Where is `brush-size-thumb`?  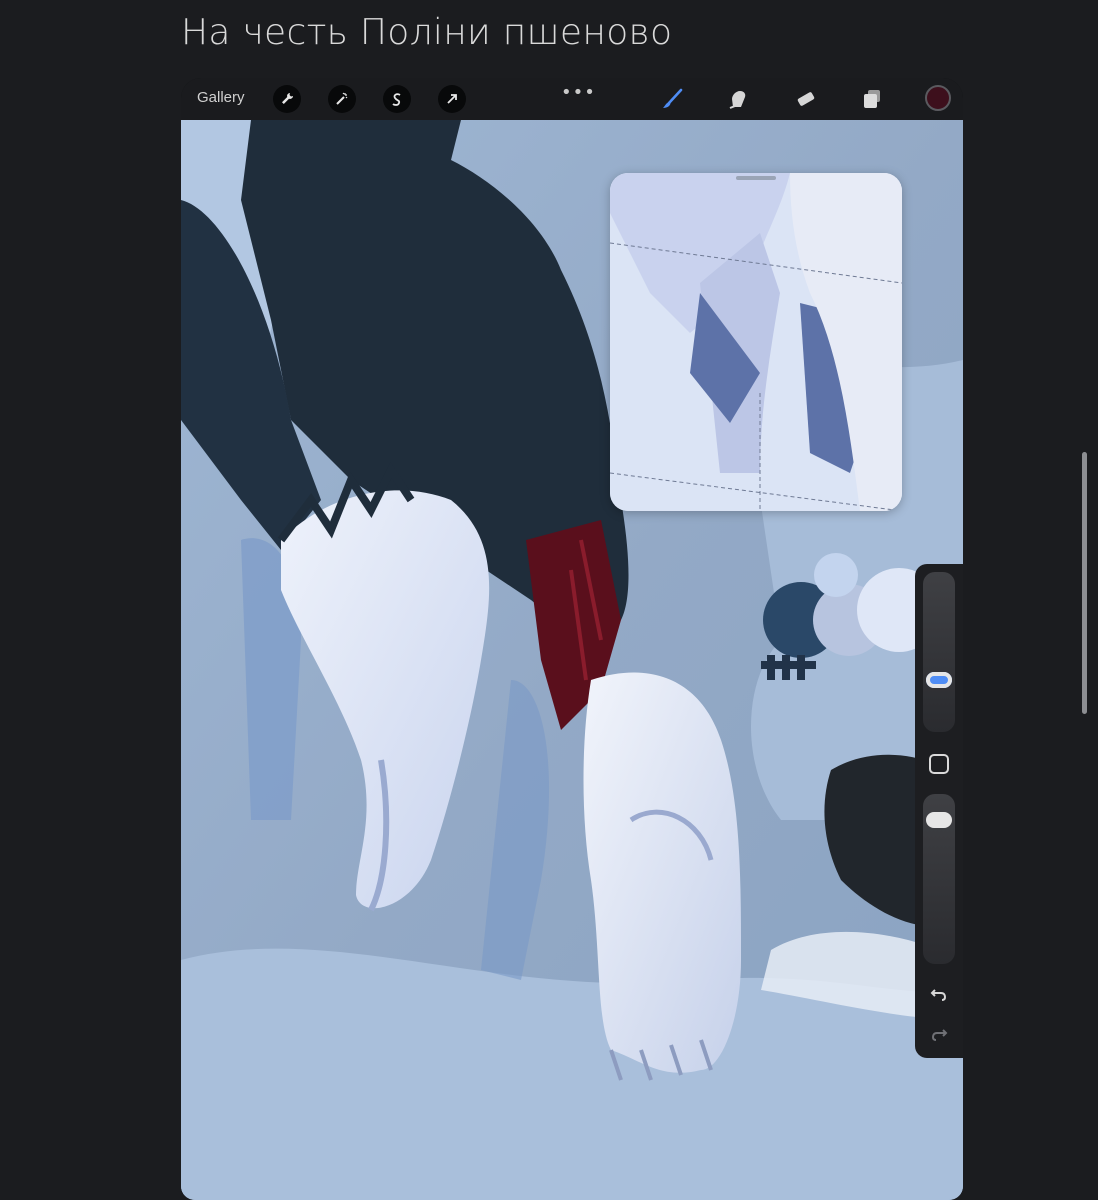 brush-size-thumb is located at coordinates (939, 679).